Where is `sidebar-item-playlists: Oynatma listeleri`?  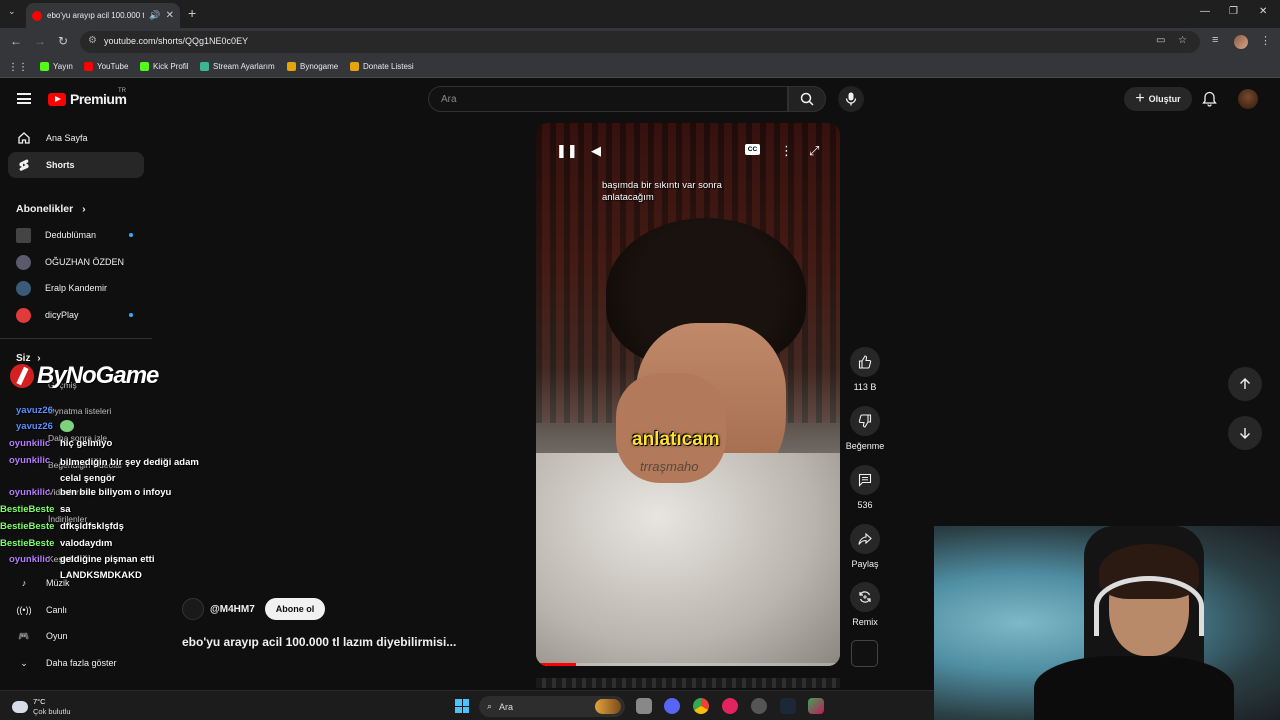 sidebar-item-playlists: Oynatma listeleri is located at coordinates (79, 411).